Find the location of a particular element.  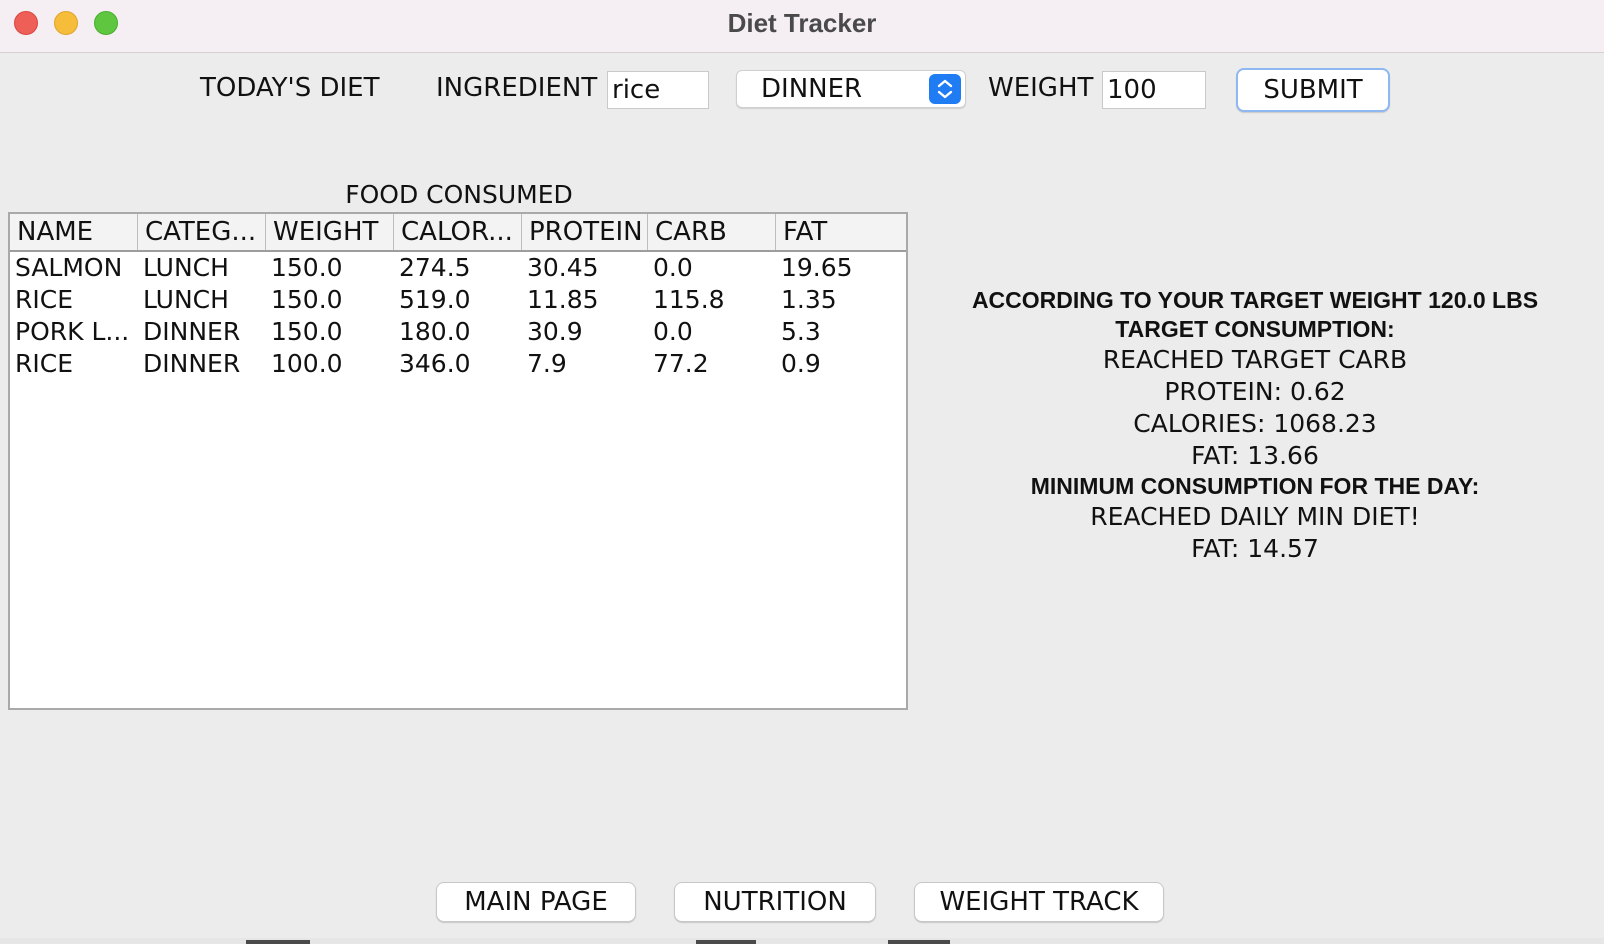

target-line: CALORIES: 1068.23 is located at coordinates (1255, 423).